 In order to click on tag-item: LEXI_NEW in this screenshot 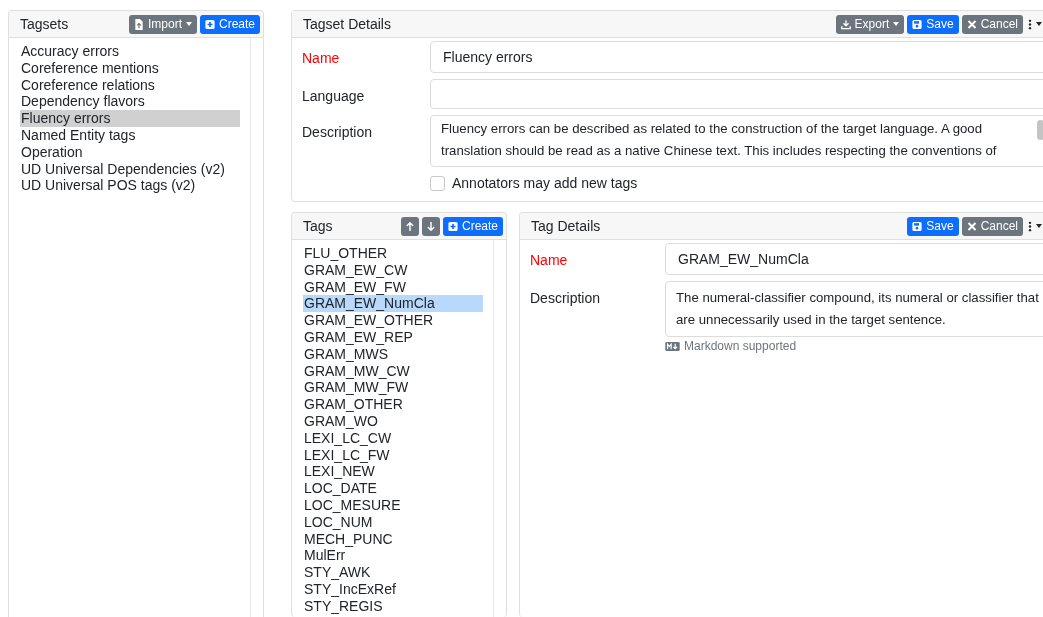, I will do `click(393, 472)`.